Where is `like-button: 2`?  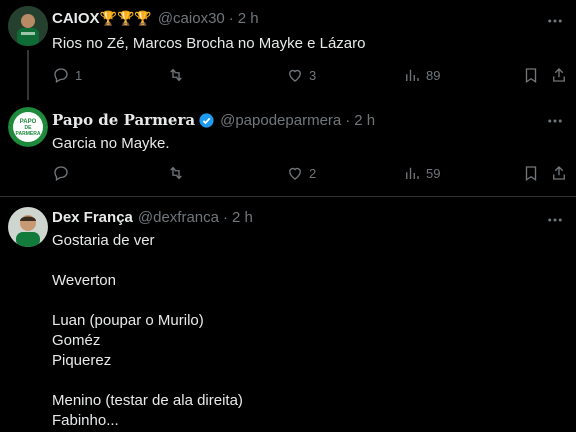 like-button: 2 is located at coordinates (301, 173).